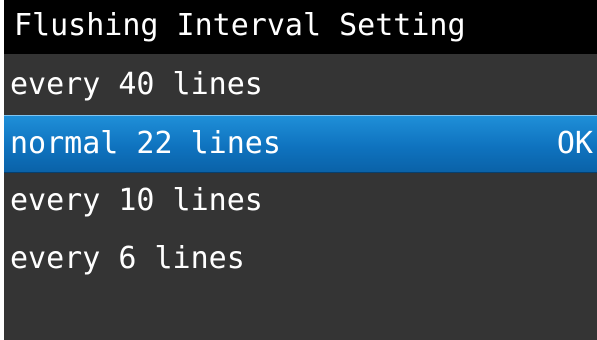 The image size is (597, 340). What do you see at coordinates (240, 25) in the screenshot?
I see `page-title: Flushing Interval Setting` at bounding box center [240, 25].